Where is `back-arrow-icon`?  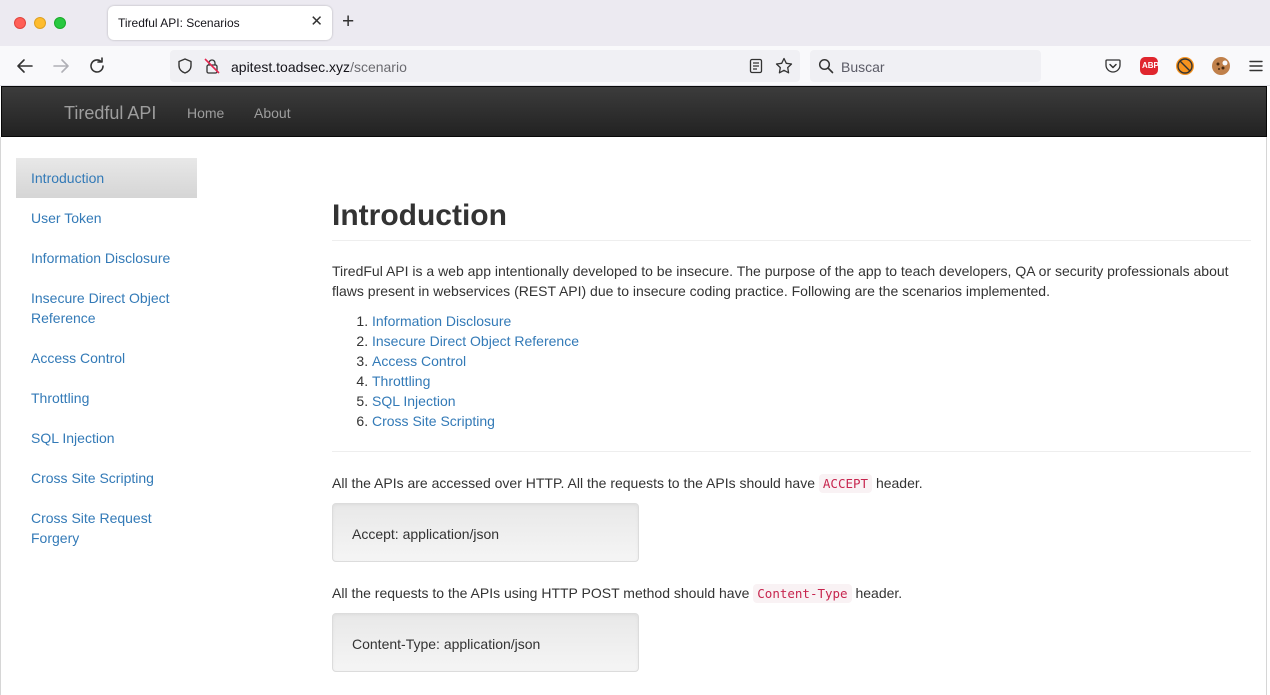 back-arrow-icon is located at coordinates (25, 66).